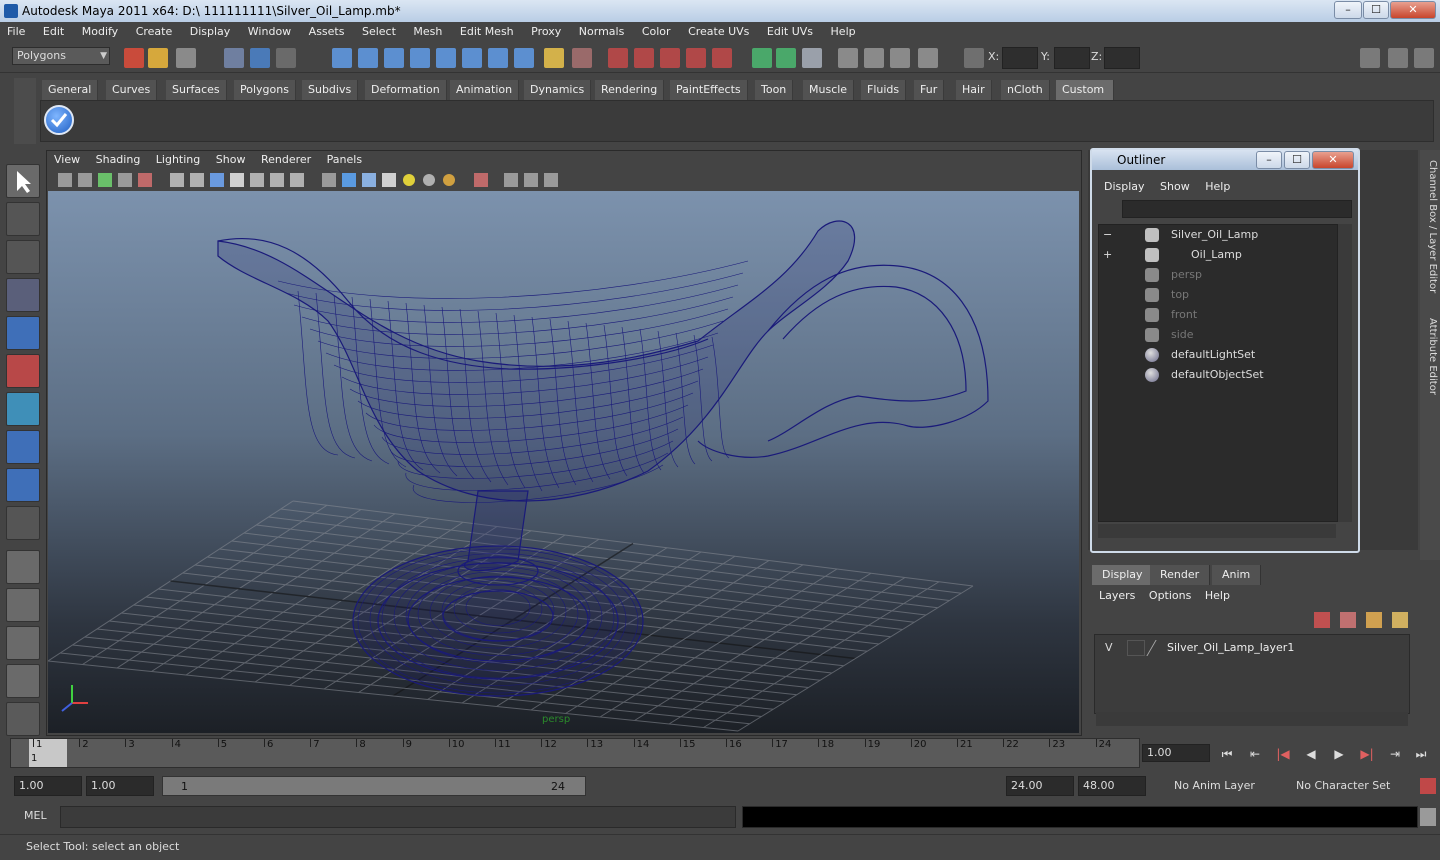 Image resolution: width=1440 pixels, height=860 pixels. What do you see at coordinates (398, 817) in the screenshot?
I see `mel-command-input` at bounding box center [398, 817].